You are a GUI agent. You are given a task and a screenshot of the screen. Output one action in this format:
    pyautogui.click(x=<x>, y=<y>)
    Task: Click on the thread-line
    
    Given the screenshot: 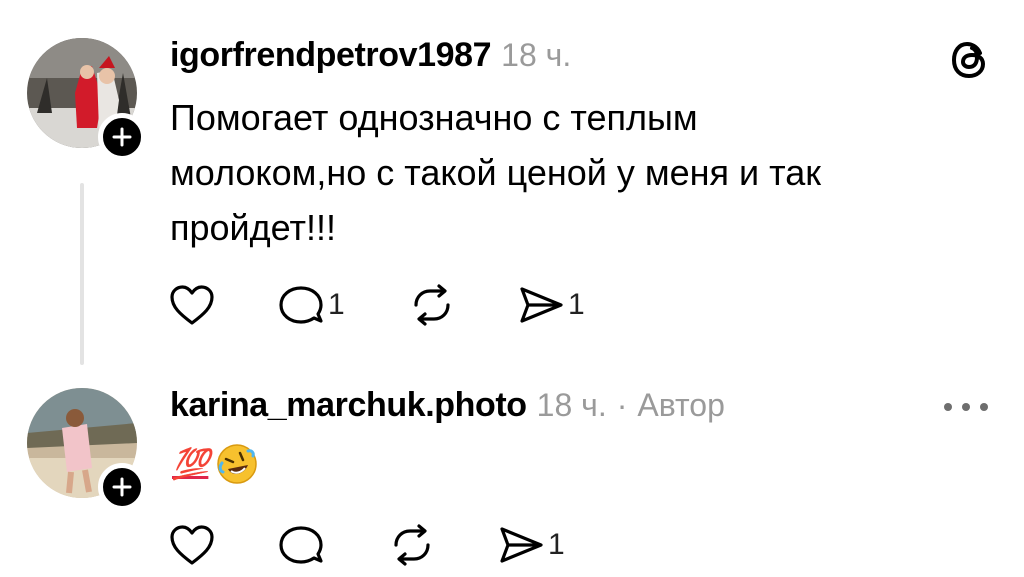 What is the action you would take?
    pyautogui.click(x=82, y=274)
    